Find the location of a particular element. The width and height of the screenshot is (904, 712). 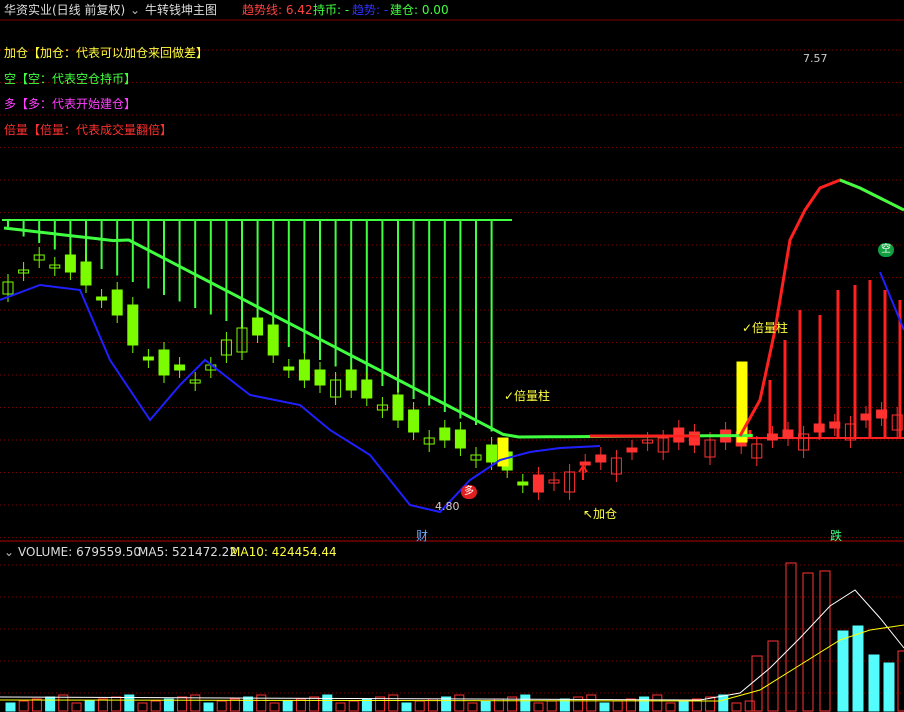

beiliang-candle is located at coordinates (503, 452).